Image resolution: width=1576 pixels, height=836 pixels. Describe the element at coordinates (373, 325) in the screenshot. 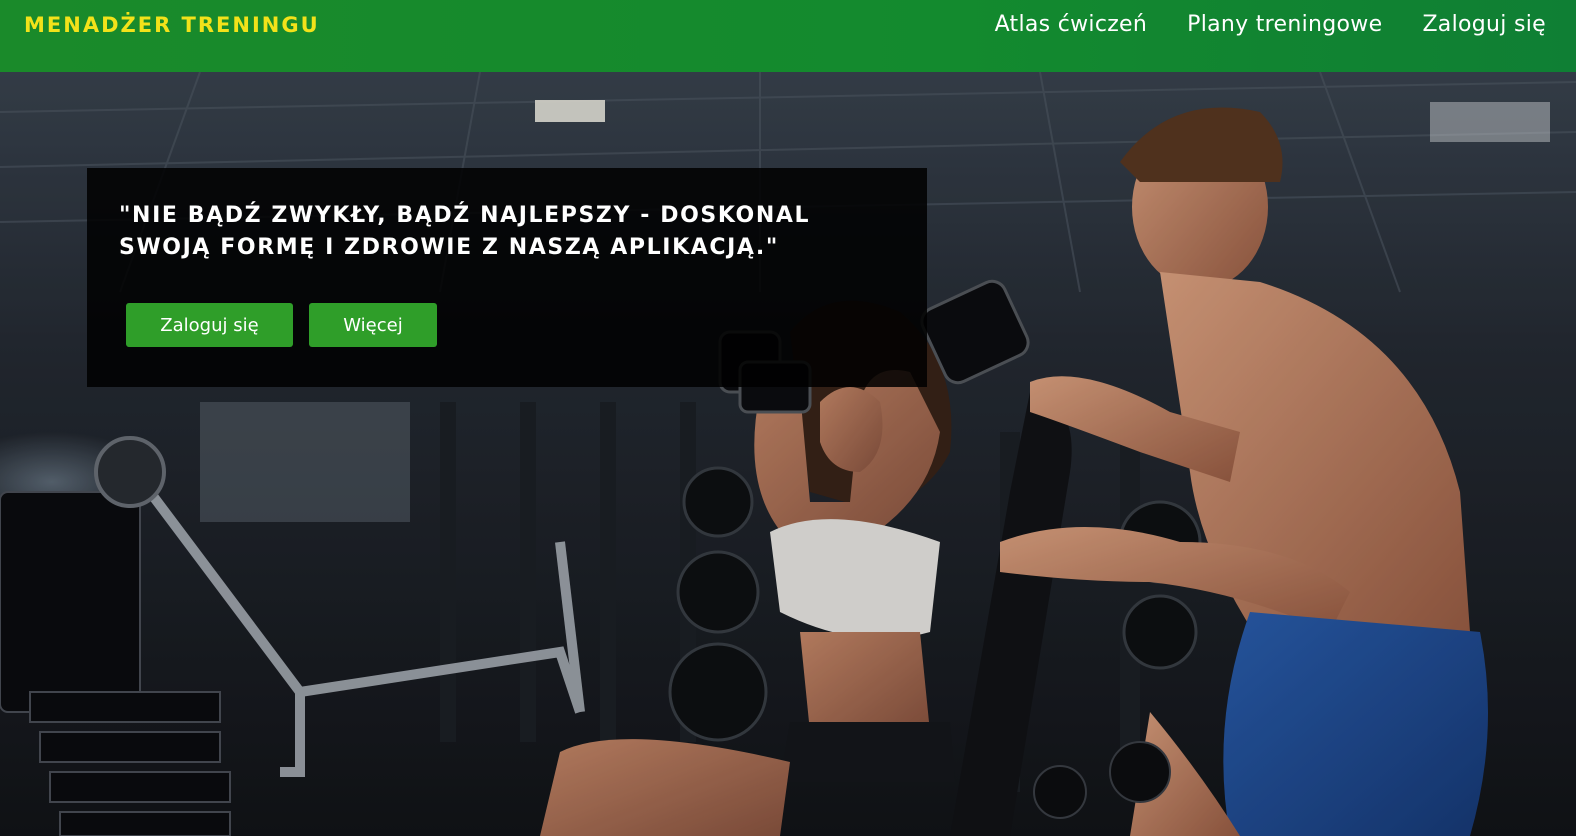

I see `more-button: Więcej` at that location.